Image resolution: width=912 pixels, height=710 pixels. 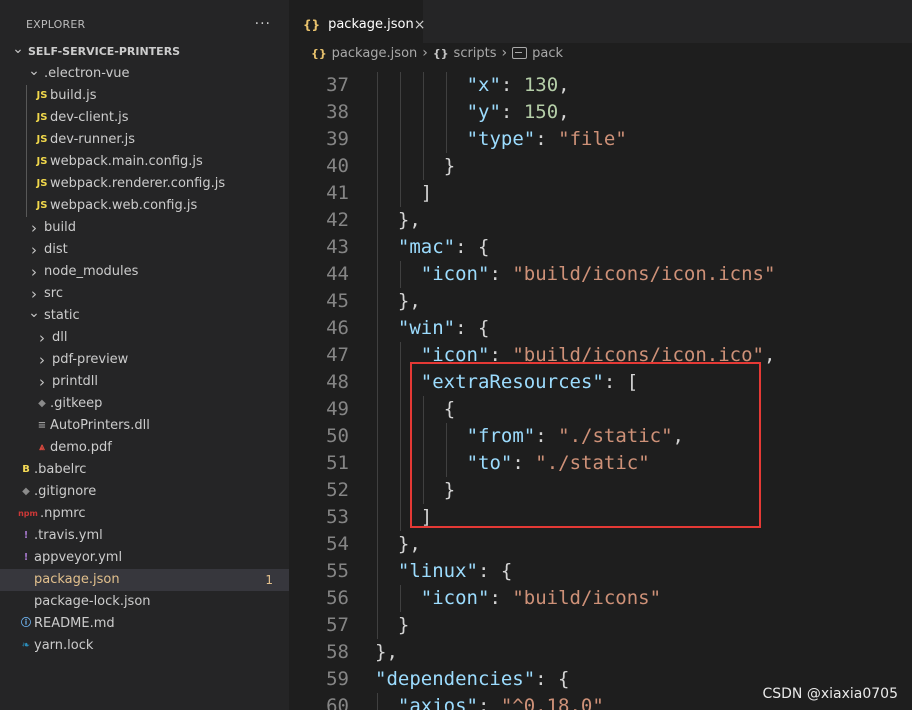 I want to click on tree-item: ❧ yarn.lock, so click(x=144, y=646).